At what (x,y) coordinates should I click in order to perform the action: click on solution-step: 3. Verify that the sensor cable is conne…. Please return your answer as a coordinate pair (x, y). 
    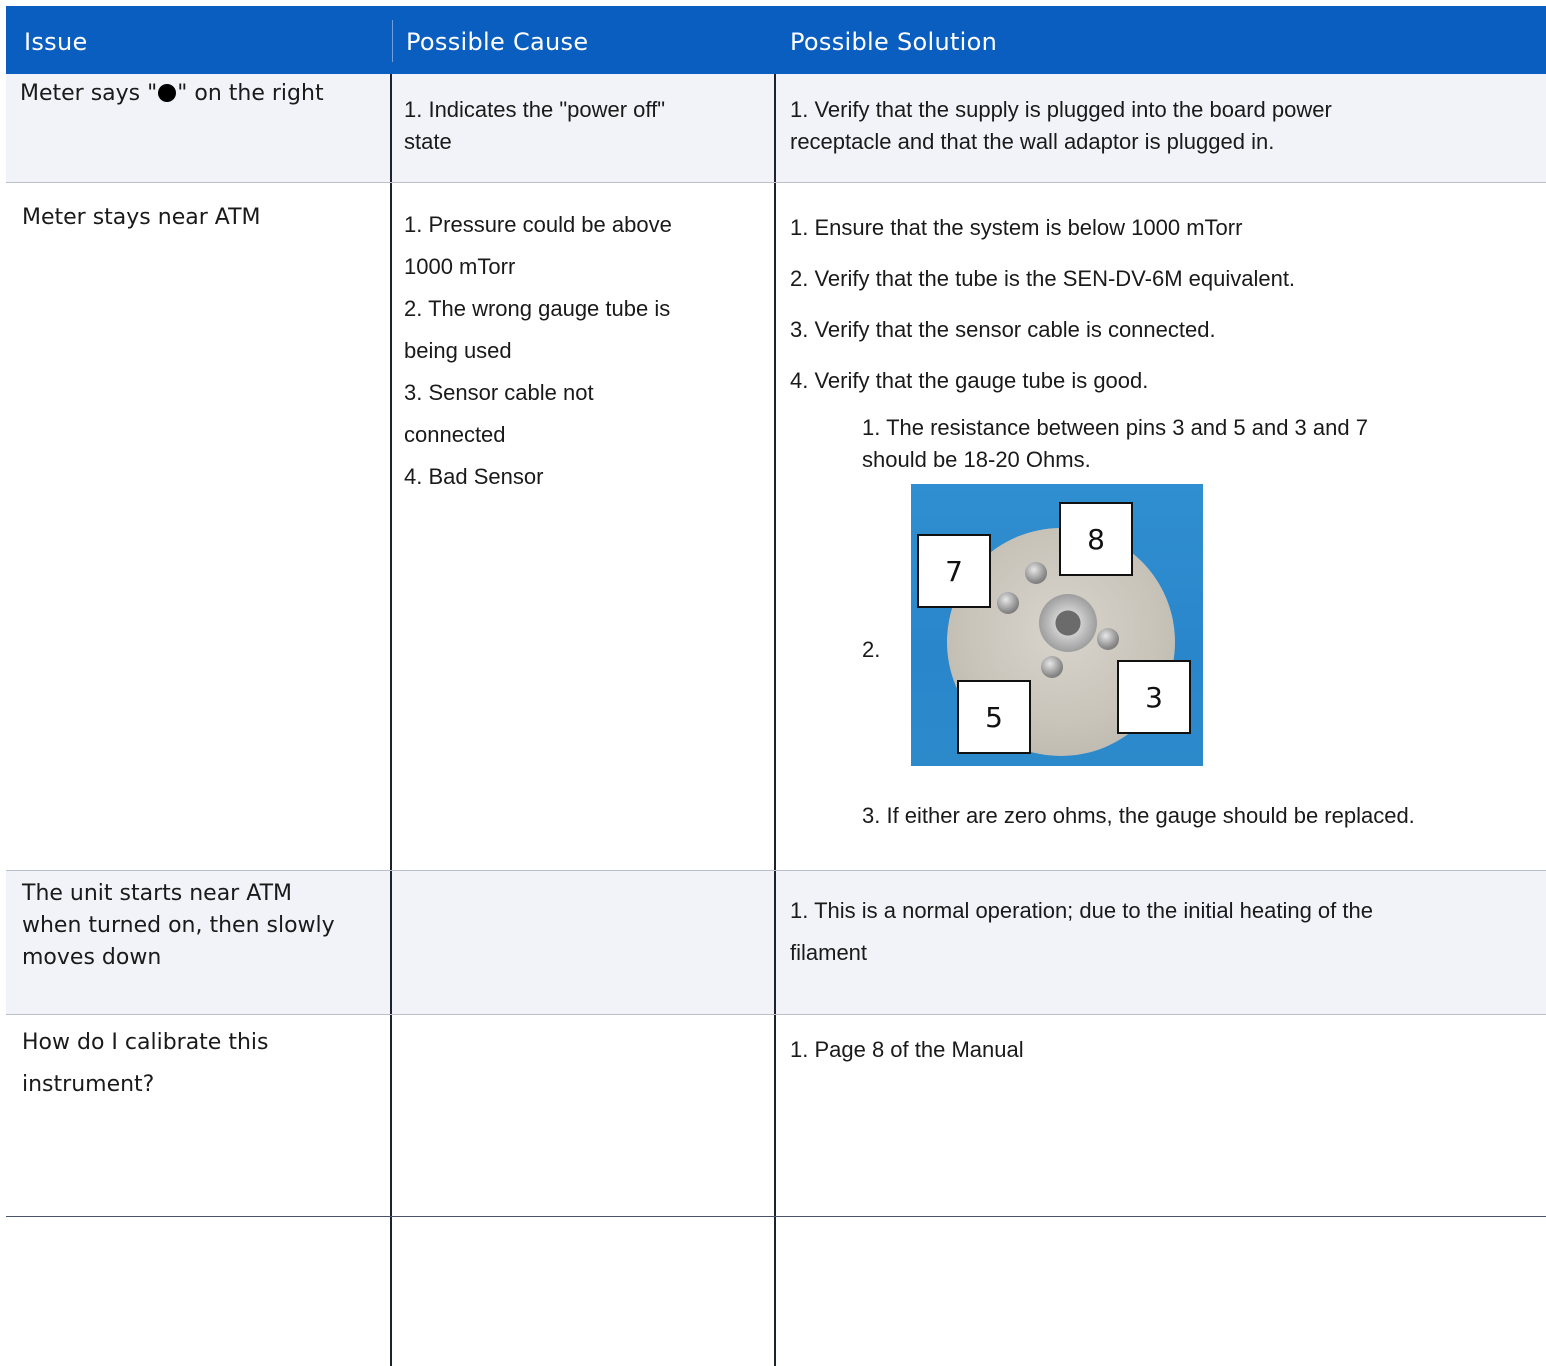
    Looking at the image, I should click on (1003, 329).